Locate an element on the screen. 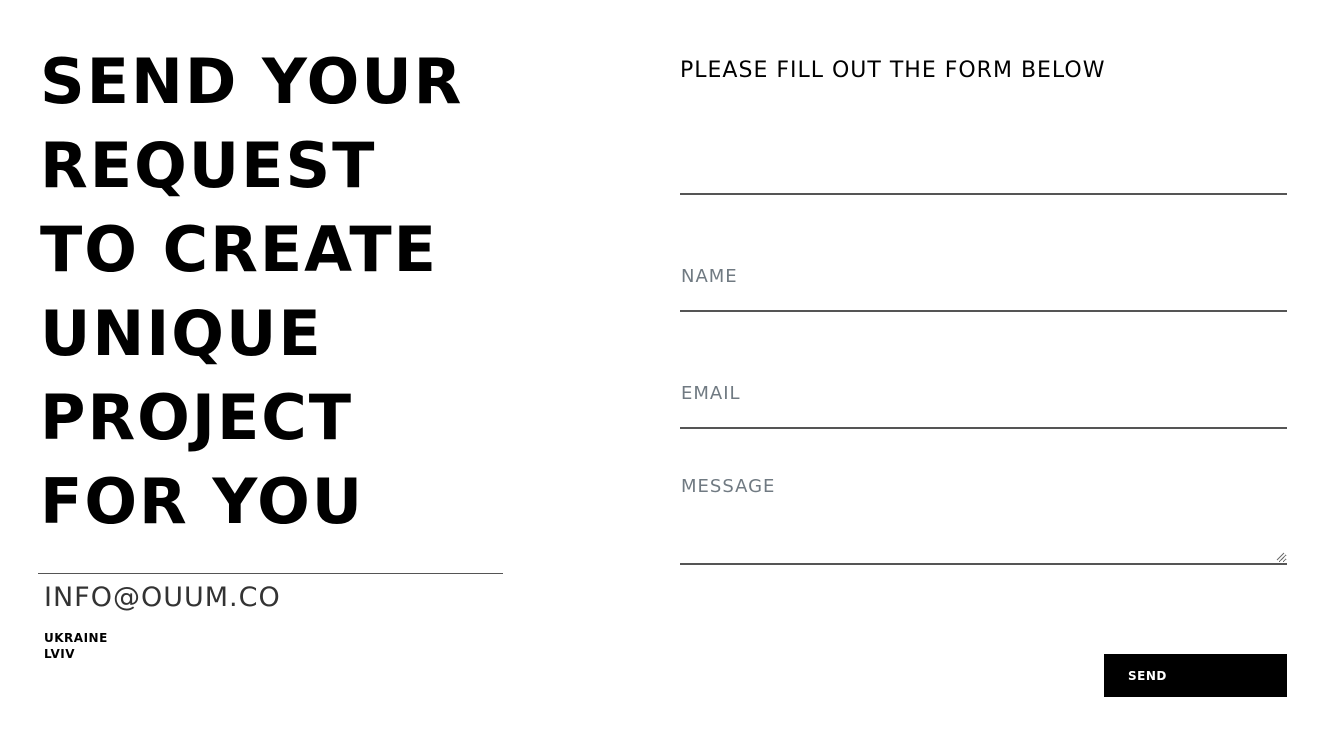 The width and height of the screenshot is (1330, 739). headline-line: PROJECT is located at coordinates (197, 417).